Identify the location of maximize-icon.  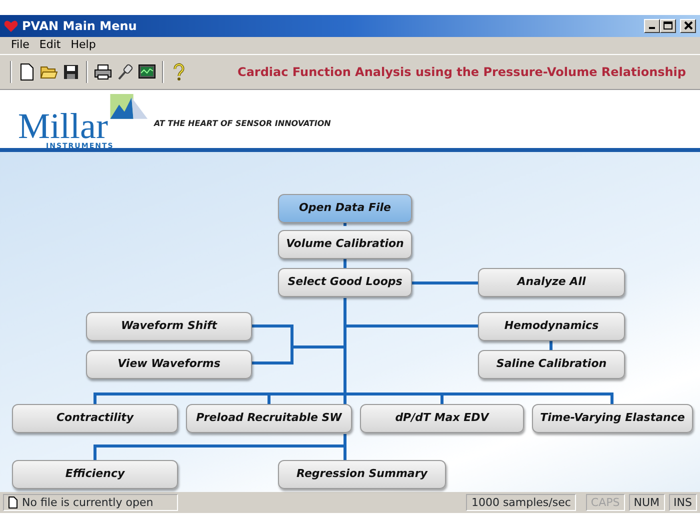
(668, 25).